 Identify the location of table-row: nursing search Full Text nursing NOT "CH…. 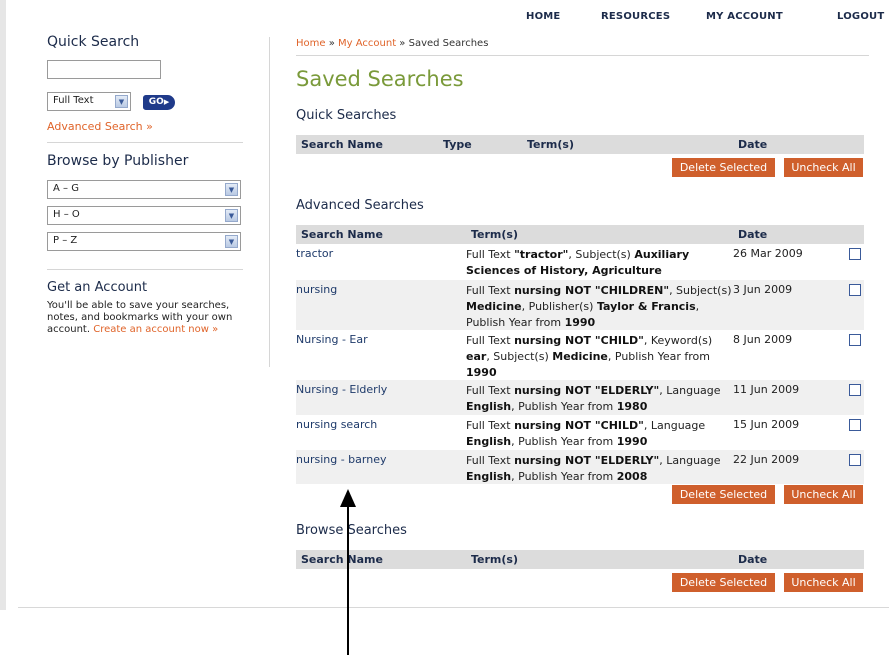
(580, 432).